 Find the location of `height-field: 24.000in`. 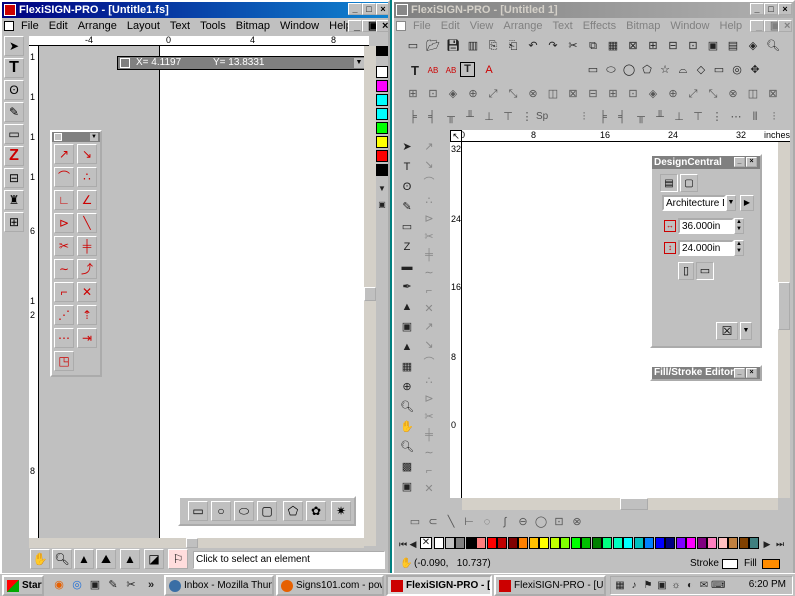

height-field: 24.000in is located at coordinates (706, 248).